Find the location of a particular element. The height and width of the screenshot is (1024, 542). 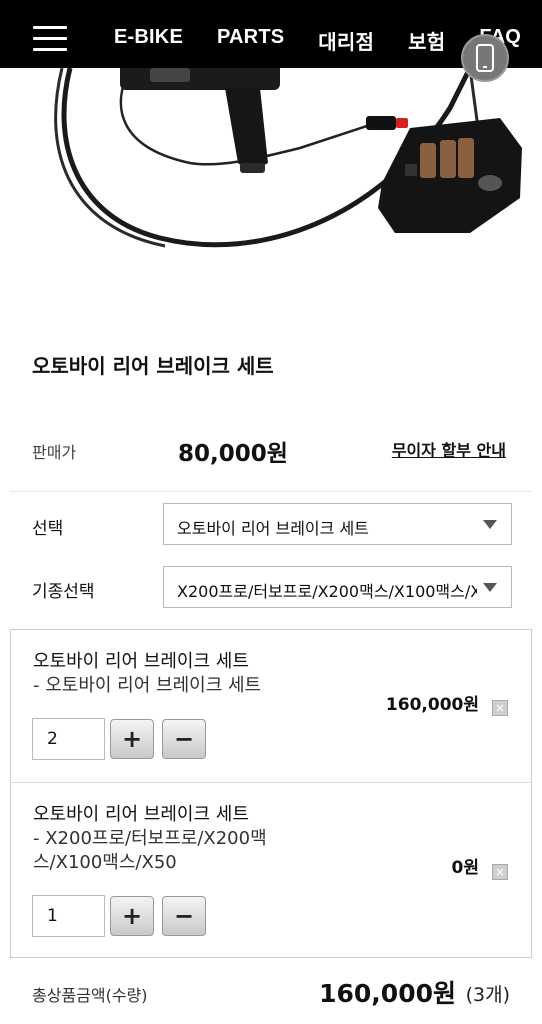

option-row-model: 기종선택 X200프로/터보프로/X200맥스/X100맥스/X50 is located at coordinates (271, 588).